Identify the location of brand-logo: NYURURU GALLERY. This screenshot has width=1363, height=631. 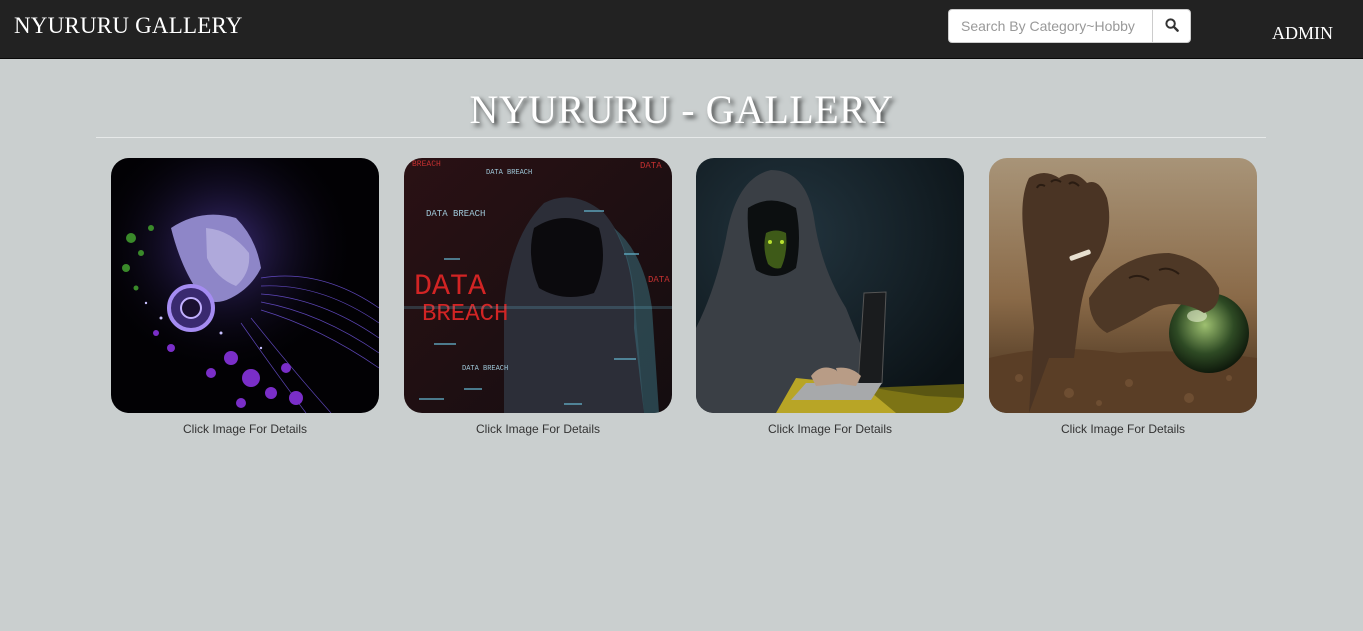
(128, 26).